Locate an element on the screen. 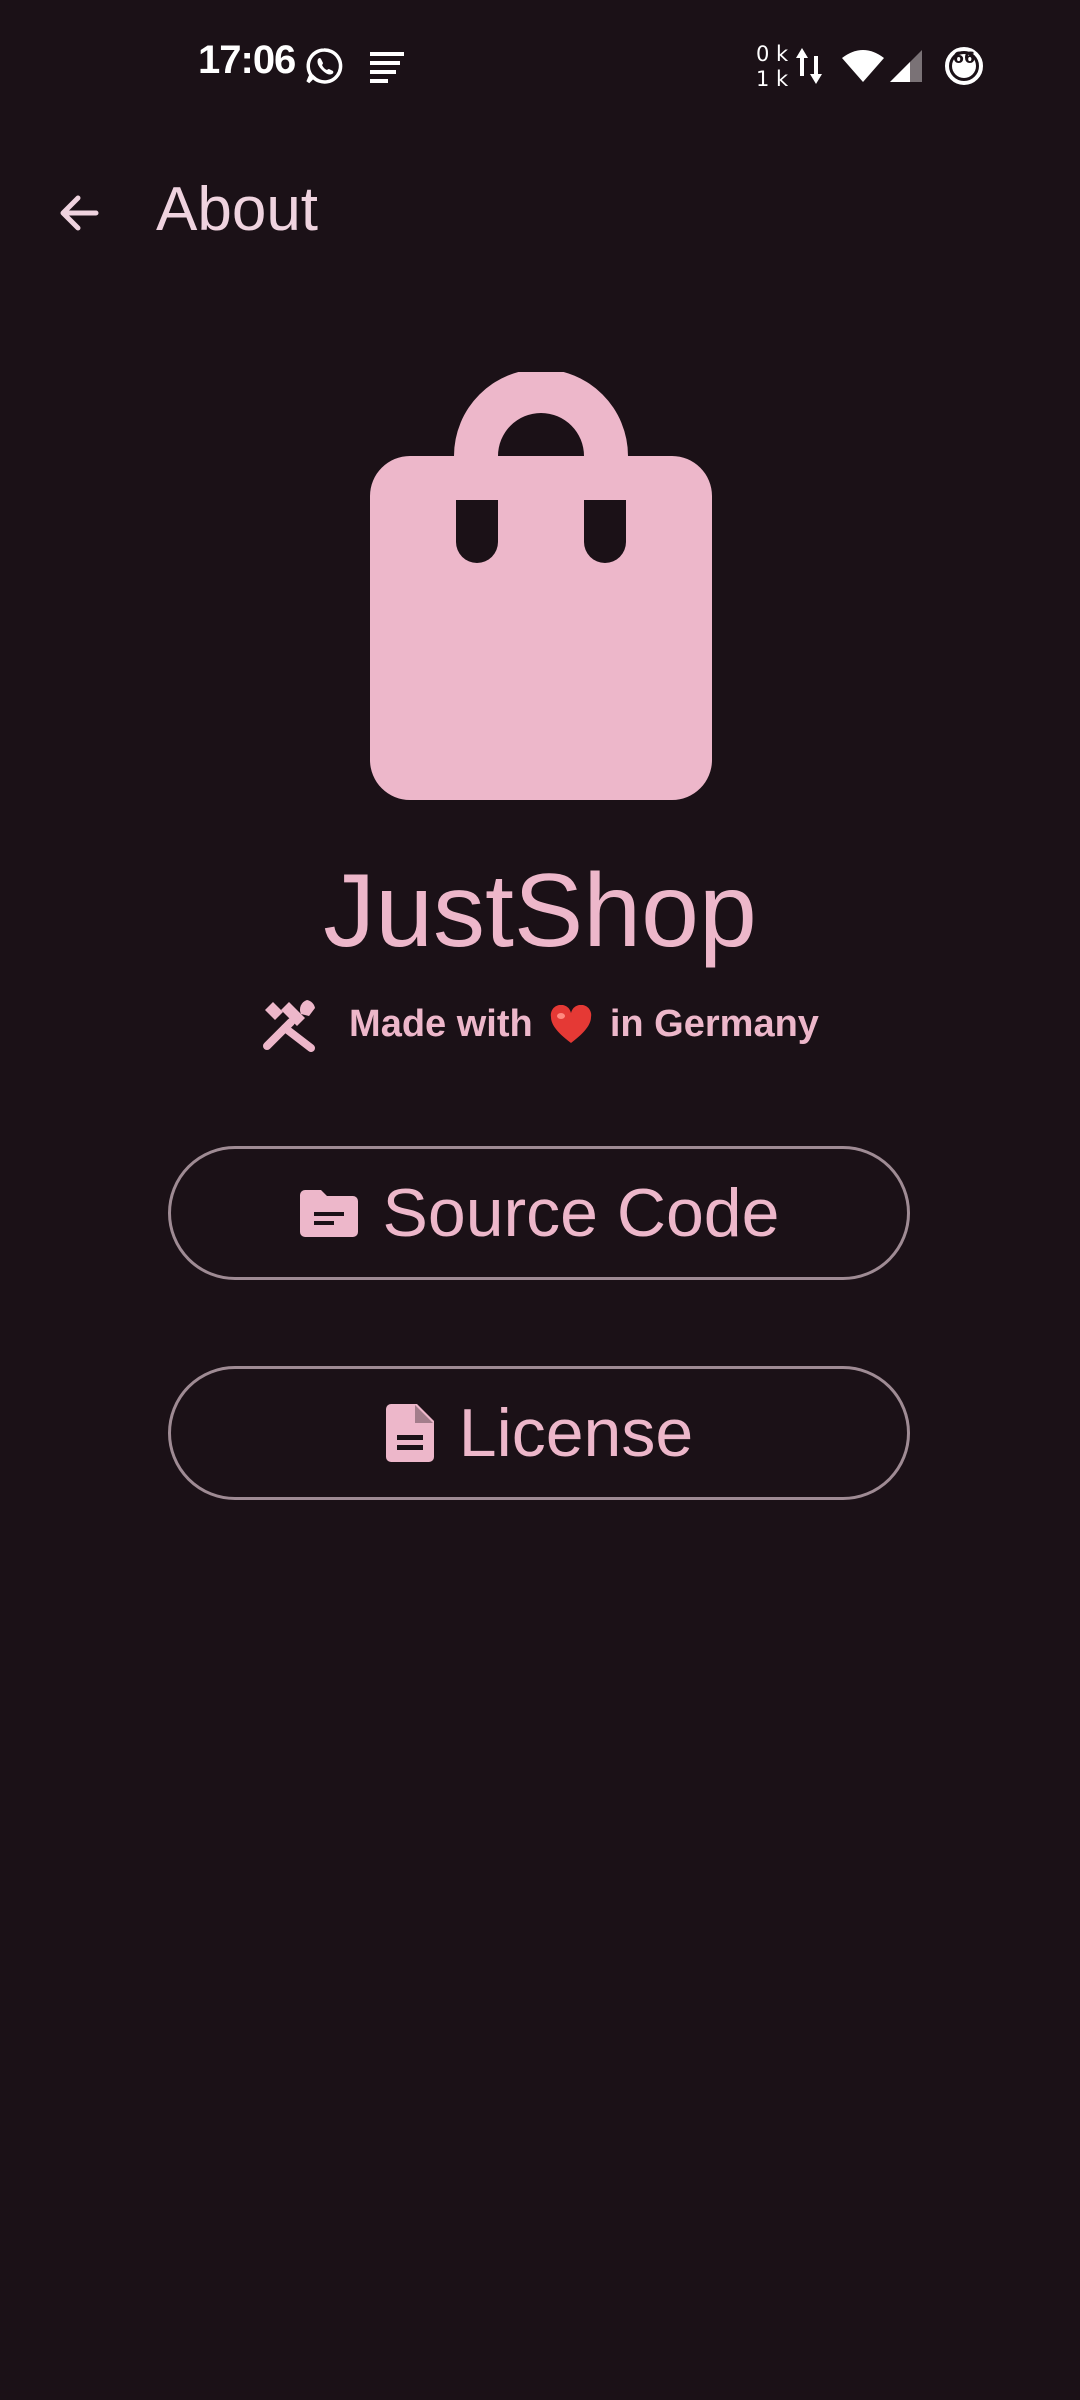 This screenshot has width=1080, height=2400. license-label: License is located at coordinates (576, 1433).